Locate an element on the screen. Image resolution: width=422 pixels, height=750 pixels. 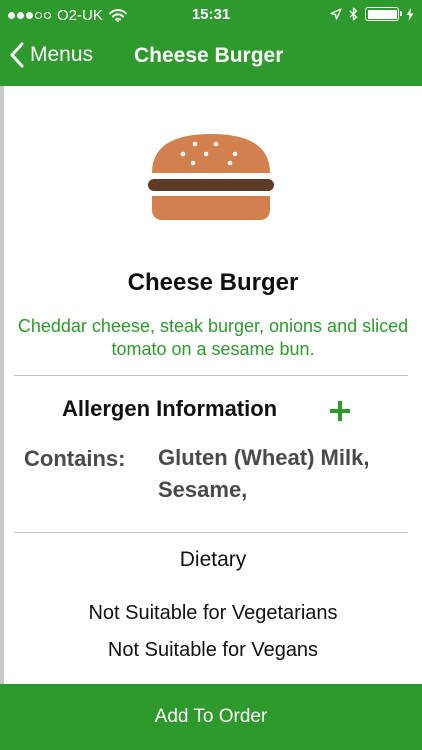
bluetooth-icon is located at coordinates (353, 14).